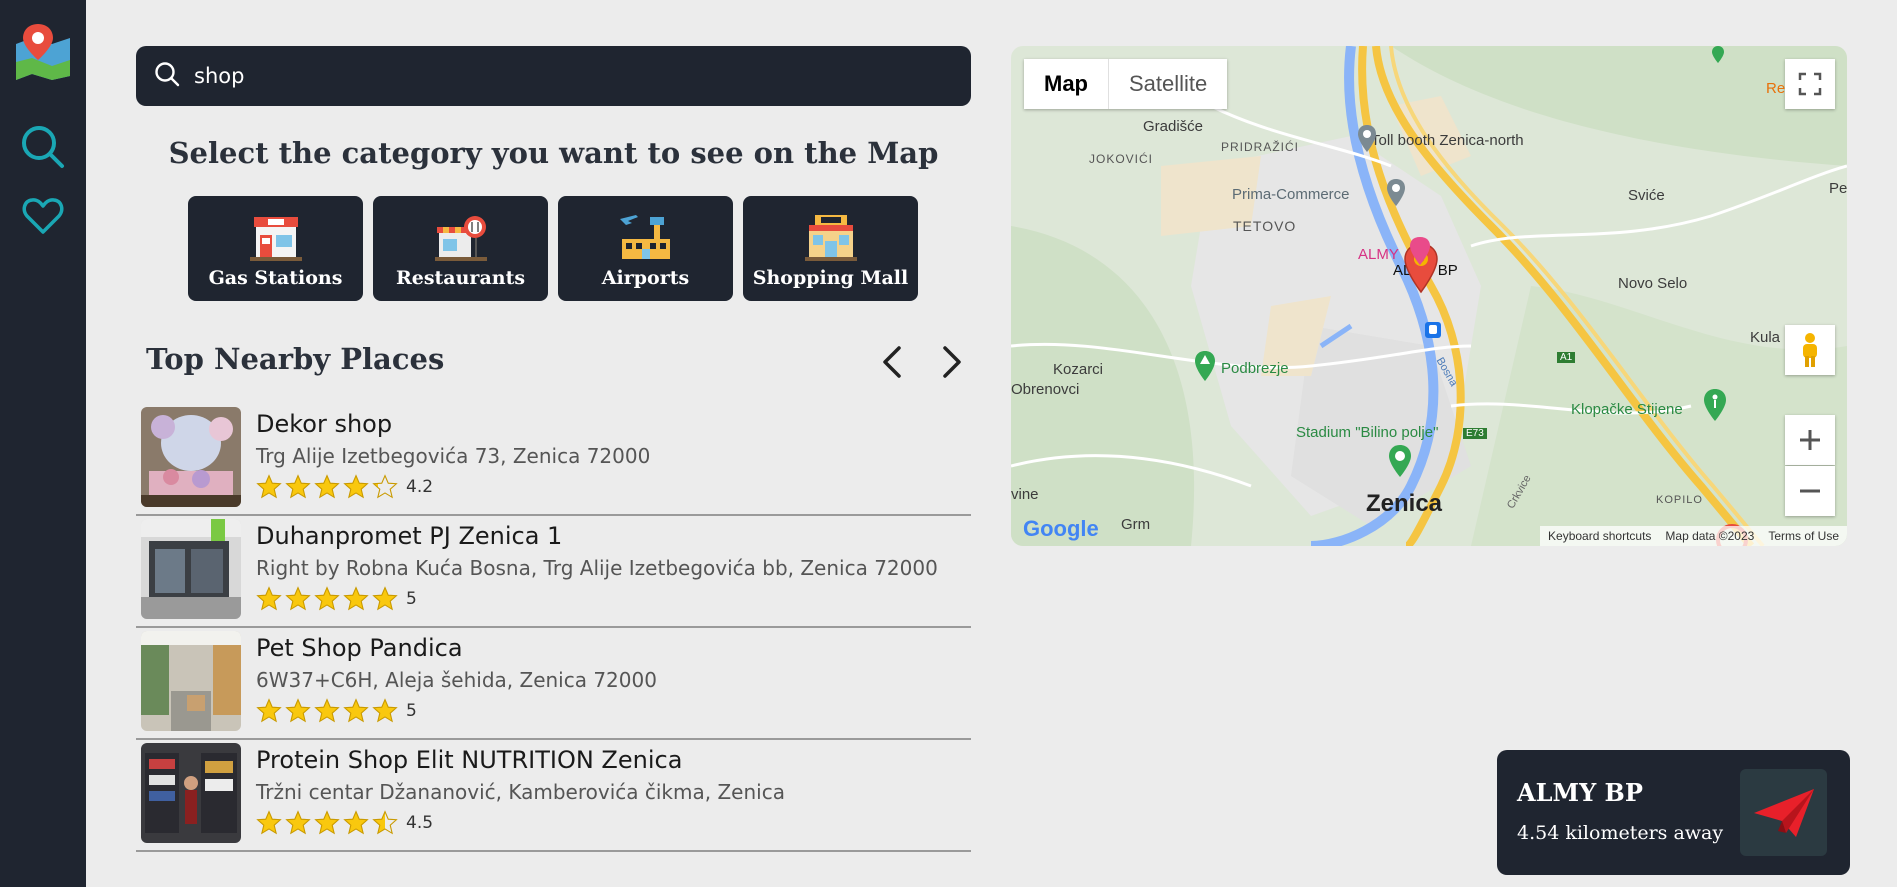  Describe the element at coordinates (1599, 536) in the screenshot. I see `keyboard-shortcuts-link: Keyboard shortcuts` at that location.